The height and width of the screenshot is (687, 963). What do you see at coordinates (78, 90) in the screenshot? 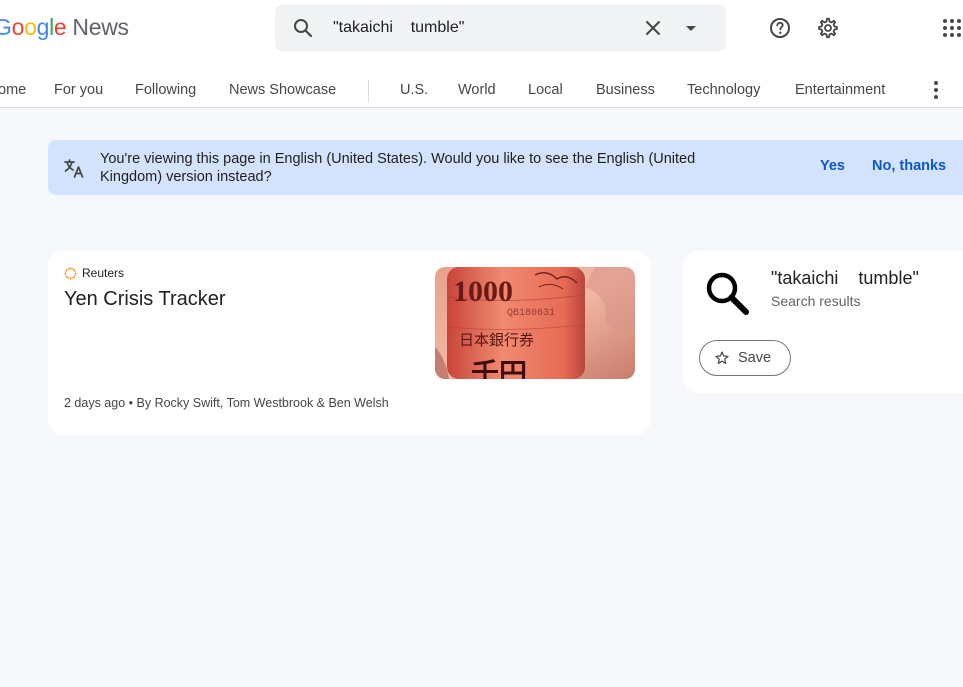
I see `tab-for-you: For you` at bounding box center [78, 90].